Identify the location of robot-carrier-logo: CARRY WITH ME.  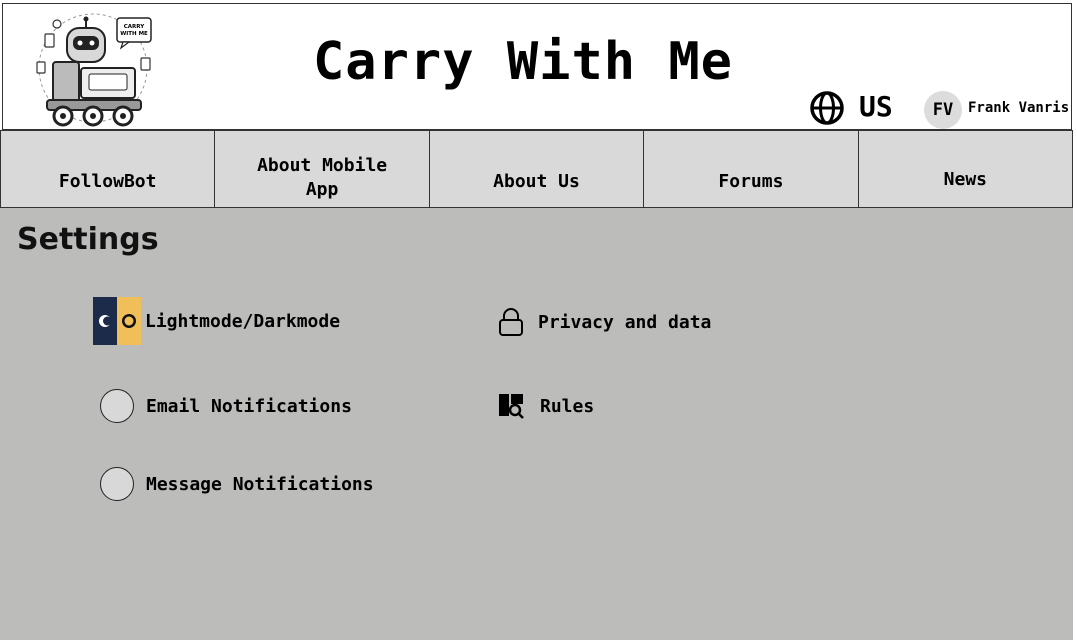
(93, 69).